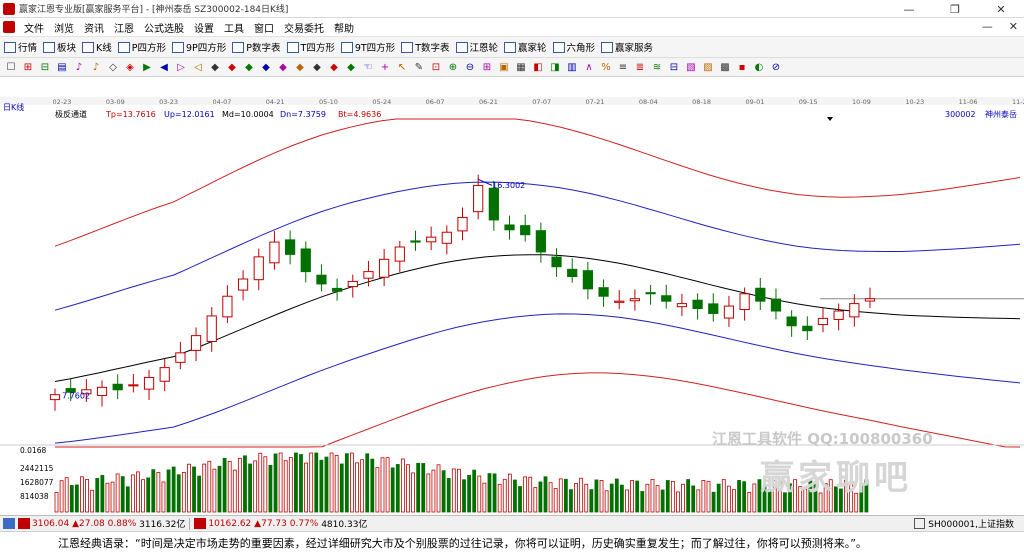 This screenshot has height=554, width=1024. I want to click on draw-tool-button-42: ▩, so click(725, 67).